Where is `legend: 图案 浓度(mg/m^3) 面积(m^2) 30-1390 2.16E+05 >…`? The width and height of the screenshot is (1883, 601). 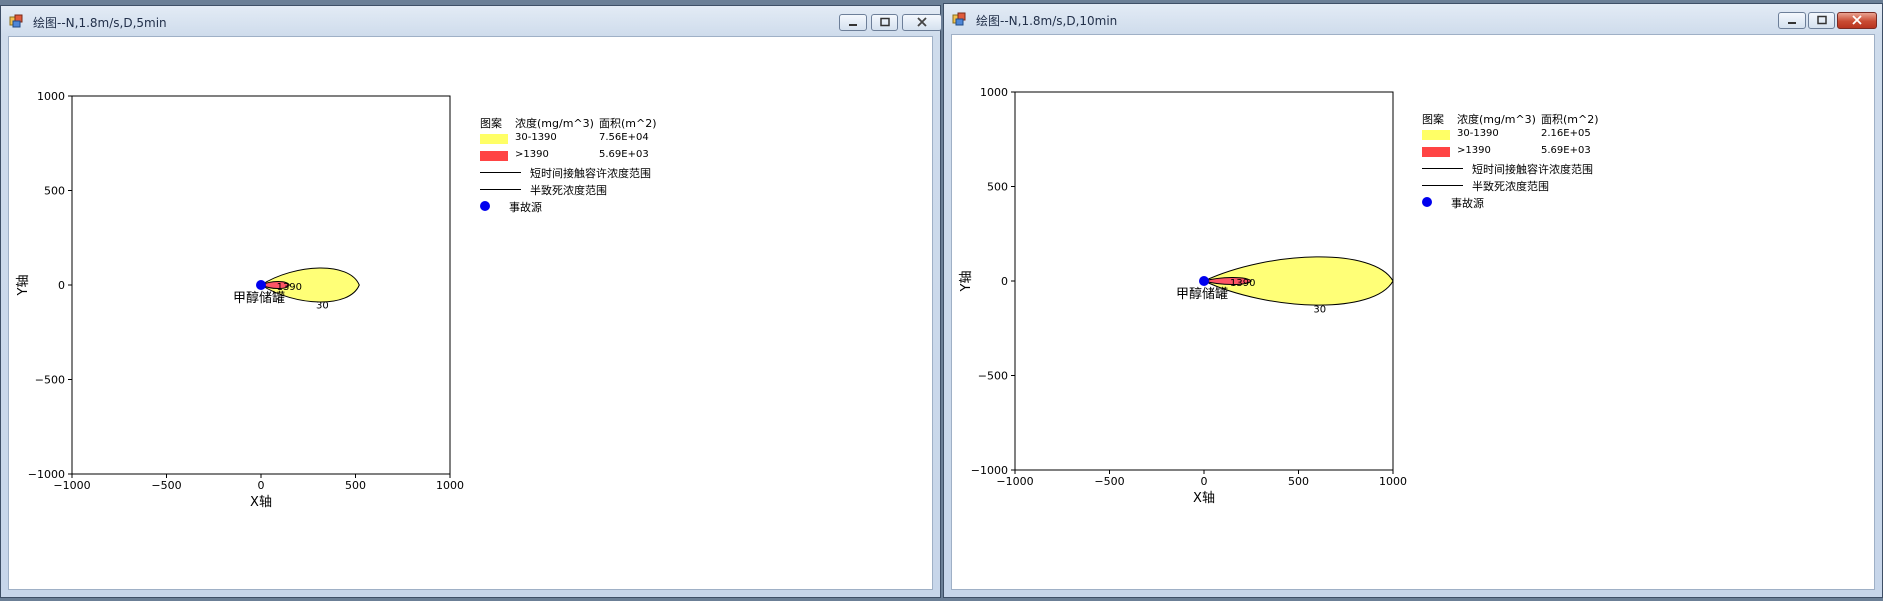 legend: 图案 浓度(mg/m^3) 面积(m^2) 30-1390 2.16E+05 >… is located at coordinates (1522, 171).